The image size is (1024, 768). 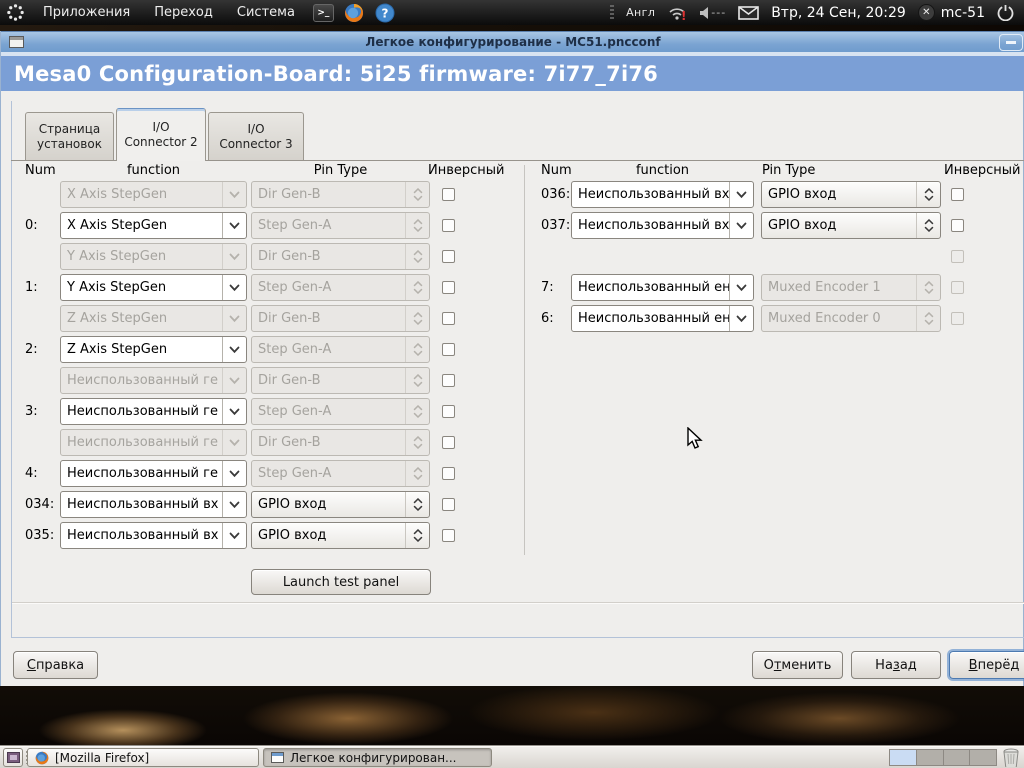 What do you see at coordinates (653, 194) in the screenshot?
I see `function-value: Неиспользованный вх` at bounding box center [653, 194].